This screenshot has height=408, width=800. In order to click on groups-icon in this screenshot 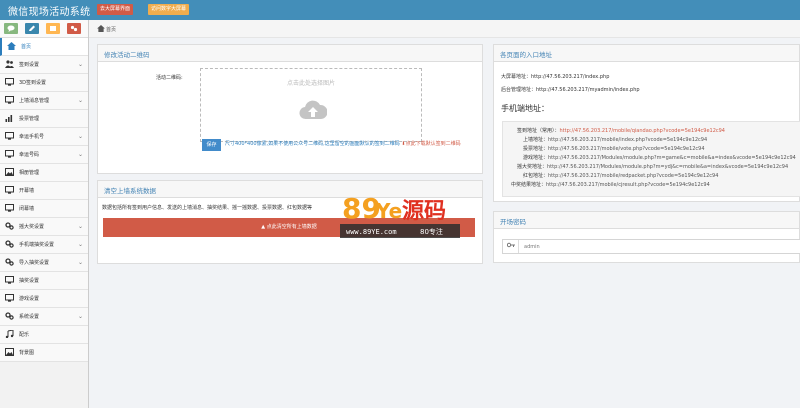, I will do `click(53, 28)`.